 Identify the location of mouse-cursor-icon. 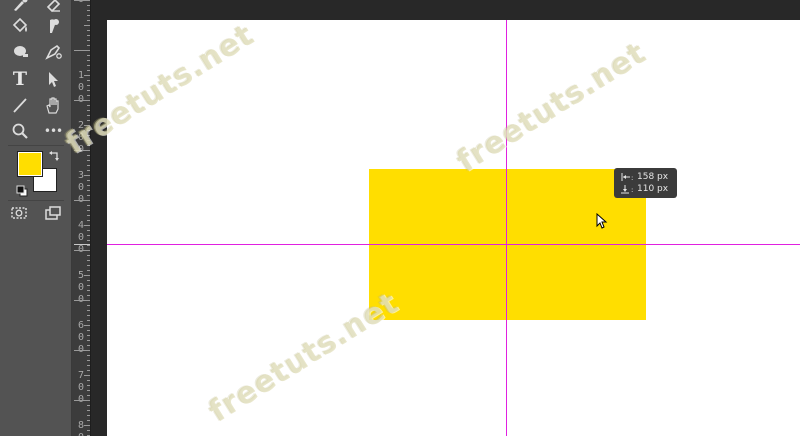
(602, 221).